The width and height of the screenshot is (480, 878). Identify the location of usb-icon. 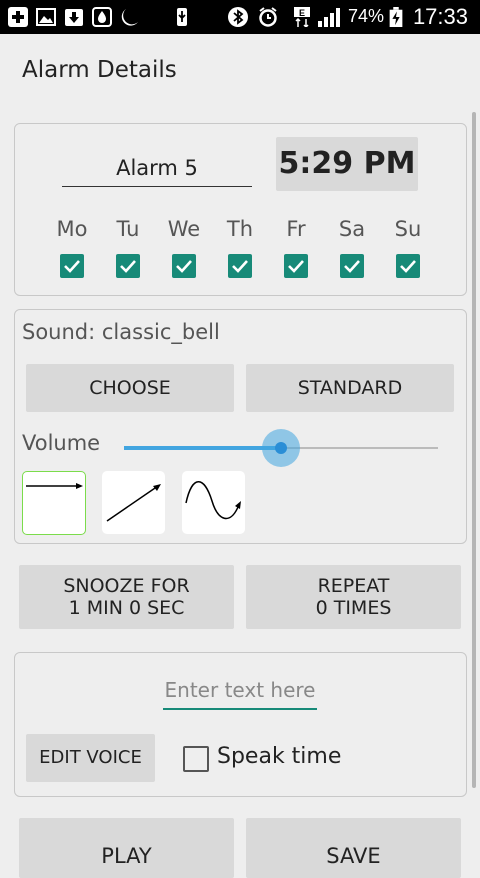
(182, 17).